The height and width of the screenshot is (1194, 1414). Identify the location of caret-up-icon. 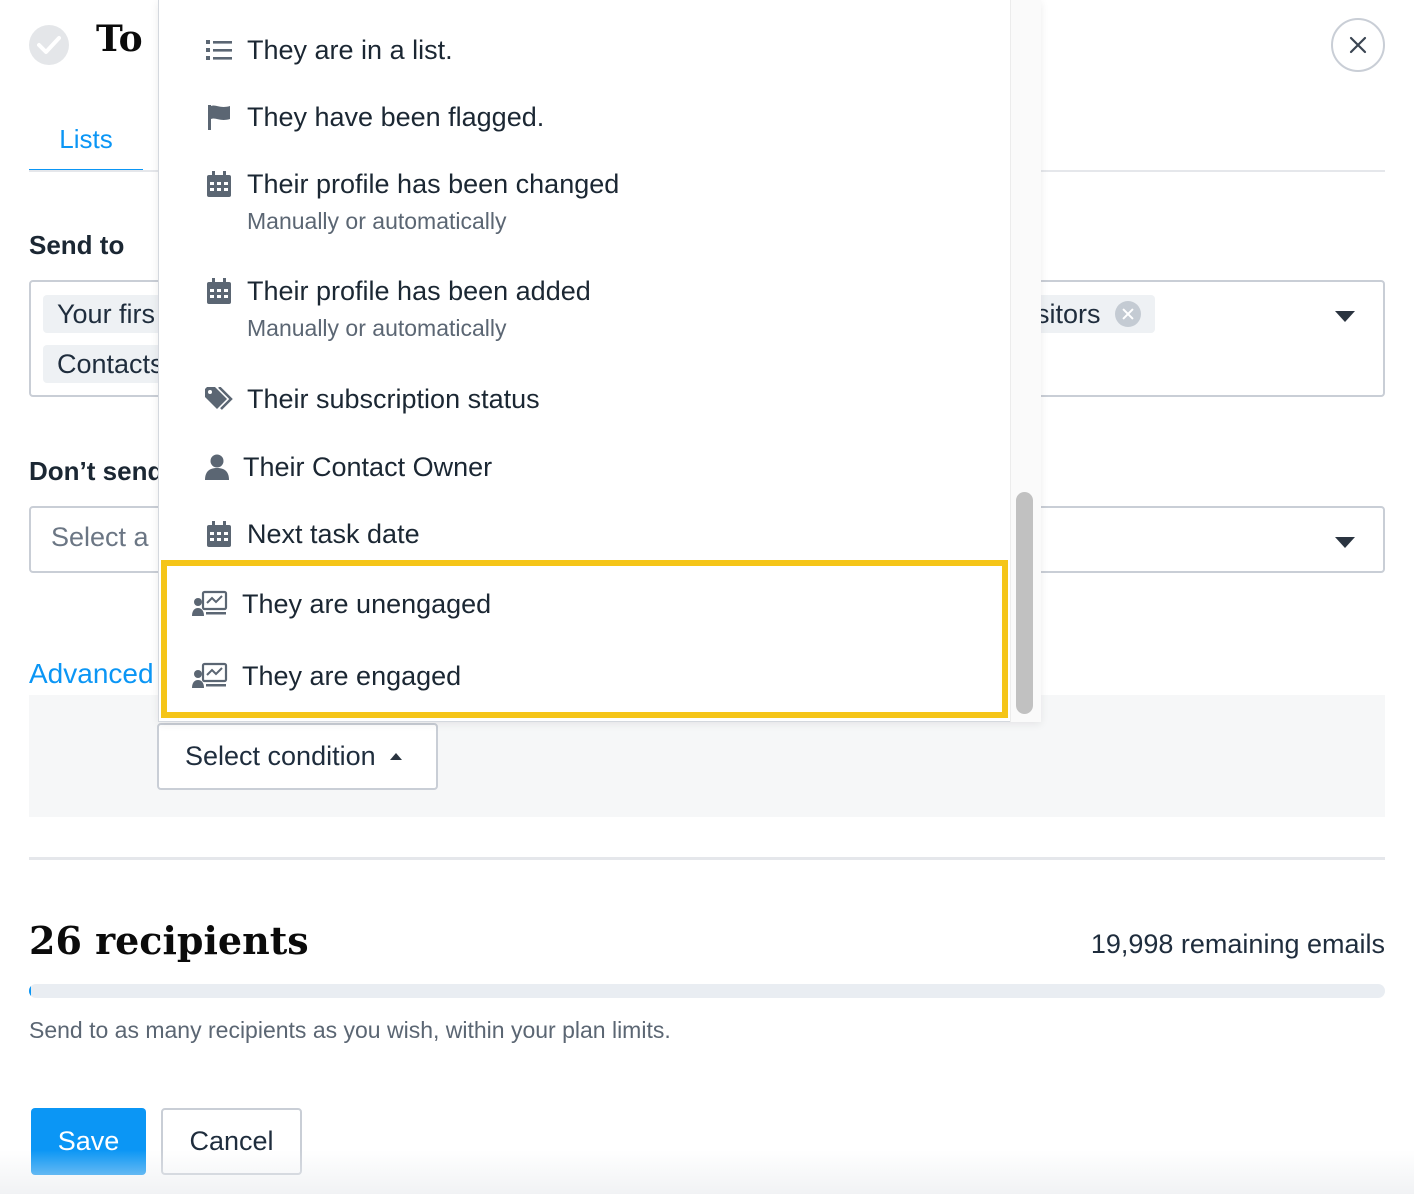
(395, 756).